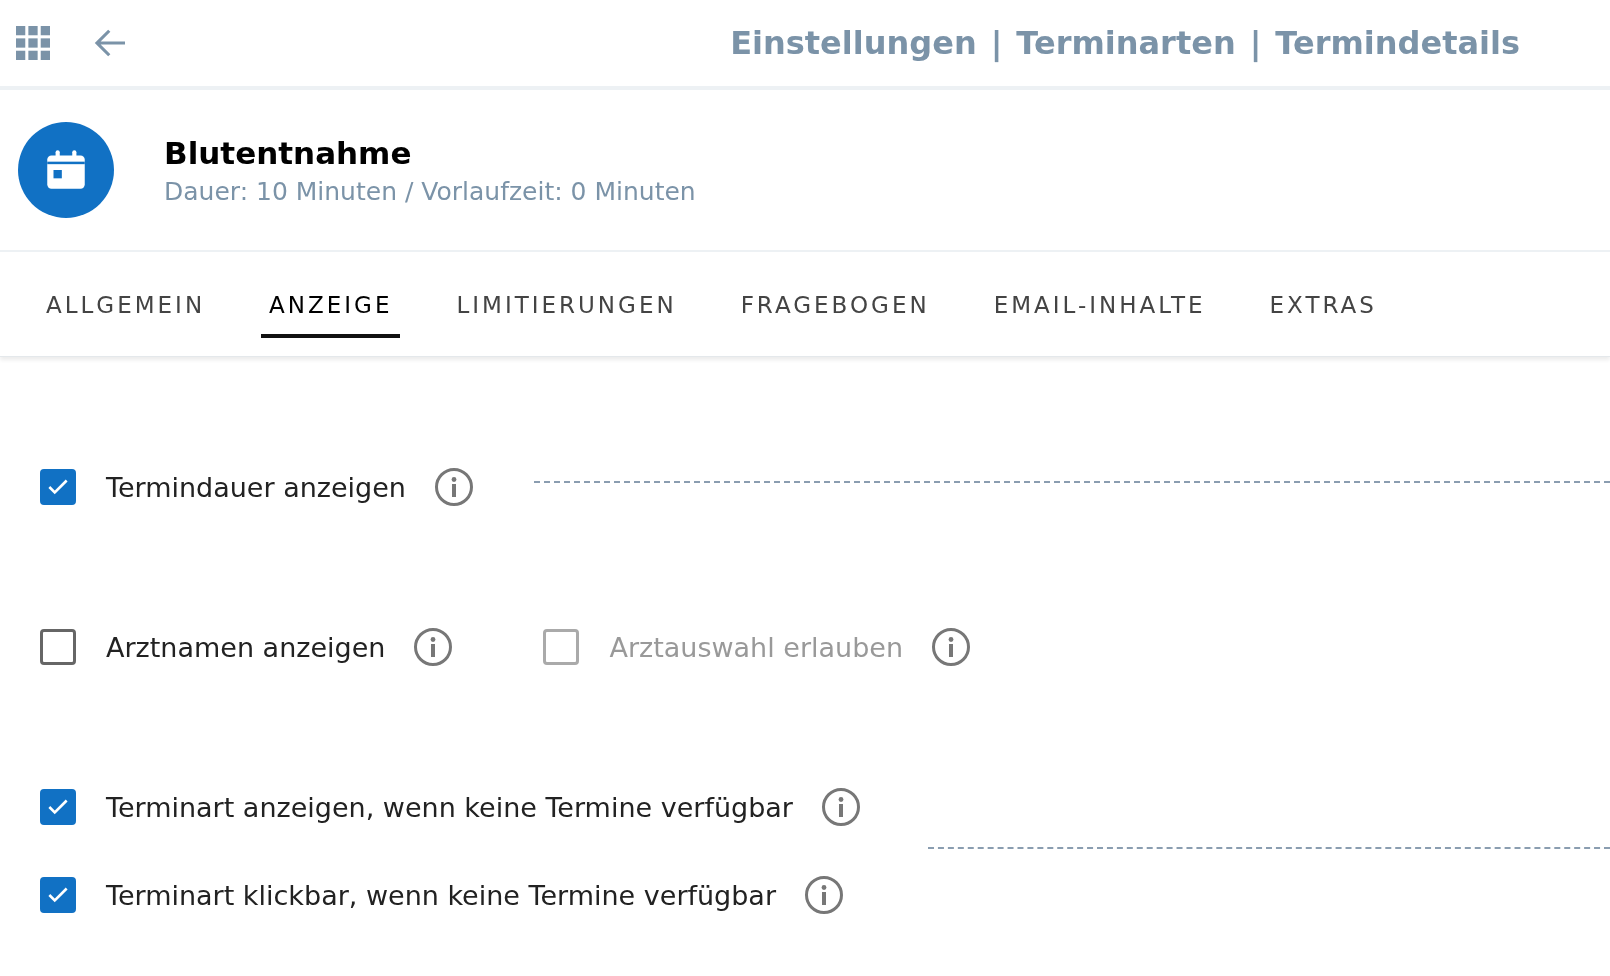  What do you see at coordinates (1323, 304) in the screenshot?
I see `tab: EXTRAS` at bounding box center [1323, 304].